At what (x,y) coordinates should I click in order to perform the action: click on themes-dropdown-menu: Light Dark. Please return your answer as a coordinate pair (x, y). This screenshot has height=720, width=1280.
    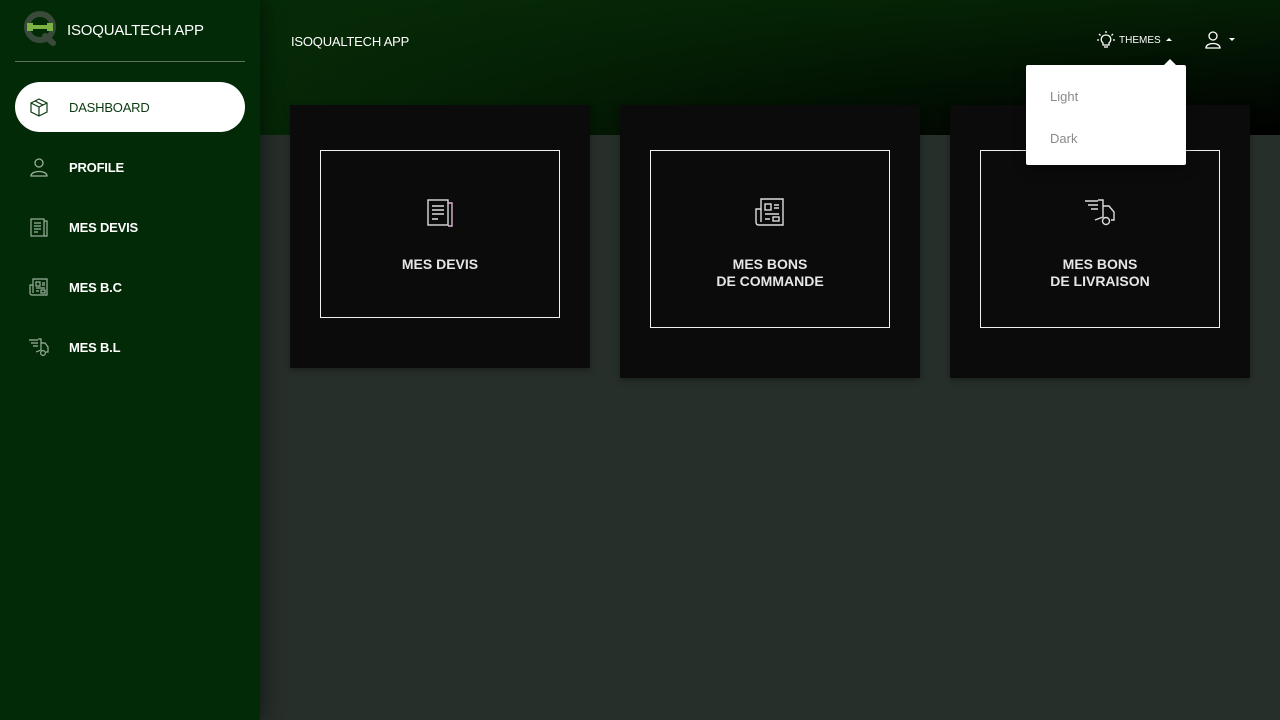
    Looking at the image, I should click on (1106, 112).